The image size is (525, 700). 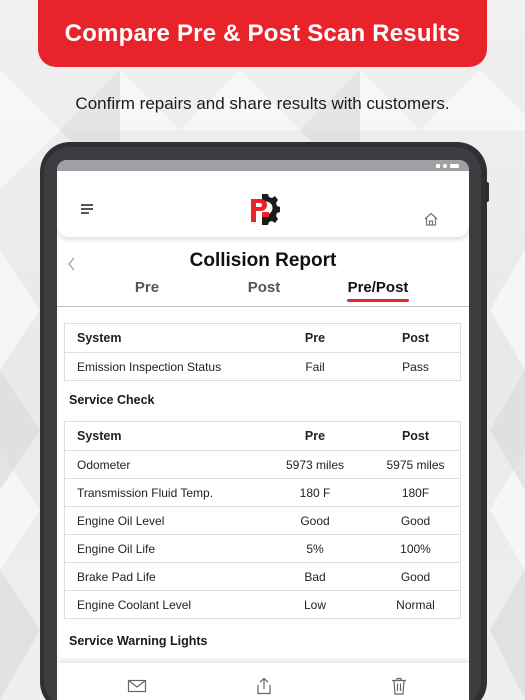 What do you see at coordinates (138, 641) in the screenshot?
I see `section-label-service-warning-lights: Service Warning Lights` at bounding box center [138, 641].